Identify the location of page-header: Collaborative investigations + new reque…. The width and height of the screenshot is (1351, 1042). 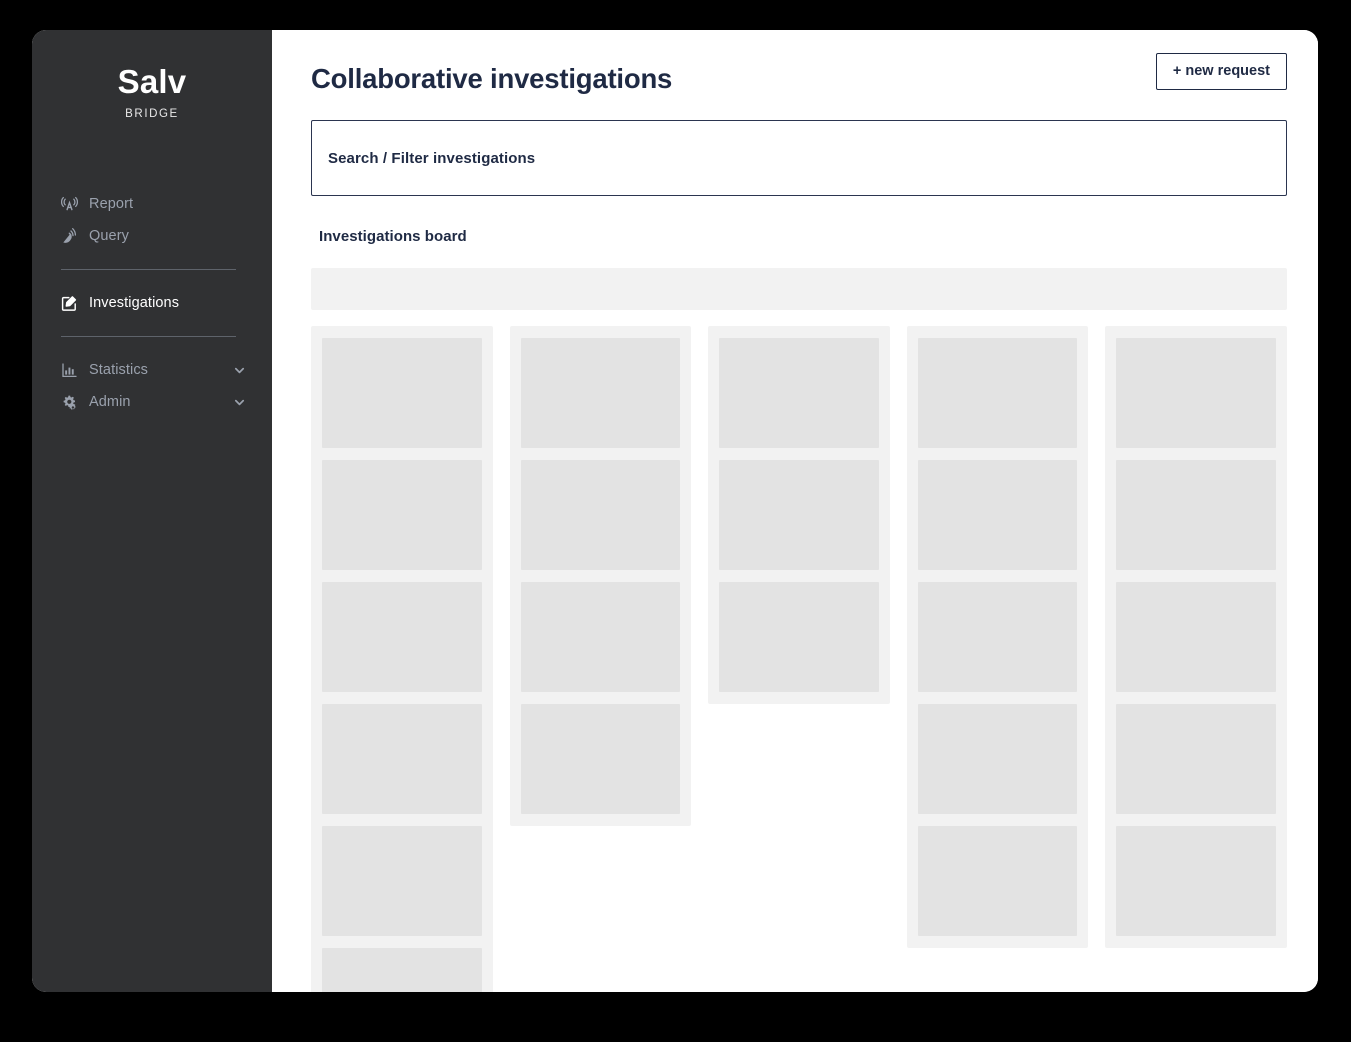
(799, 74).